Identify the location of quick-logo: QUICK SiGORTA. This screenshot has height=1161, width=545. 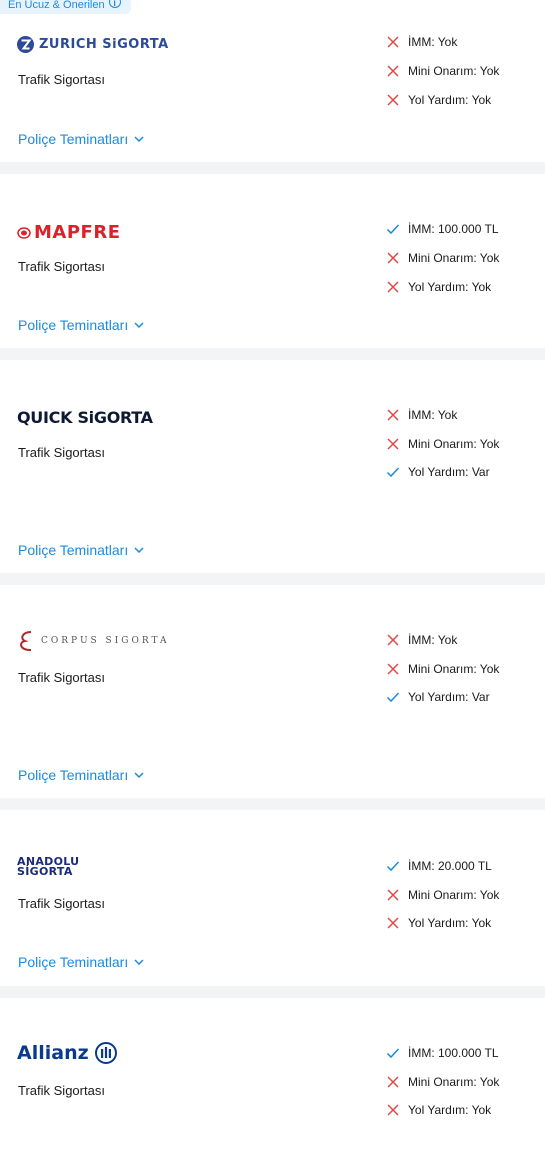
(85, 417).